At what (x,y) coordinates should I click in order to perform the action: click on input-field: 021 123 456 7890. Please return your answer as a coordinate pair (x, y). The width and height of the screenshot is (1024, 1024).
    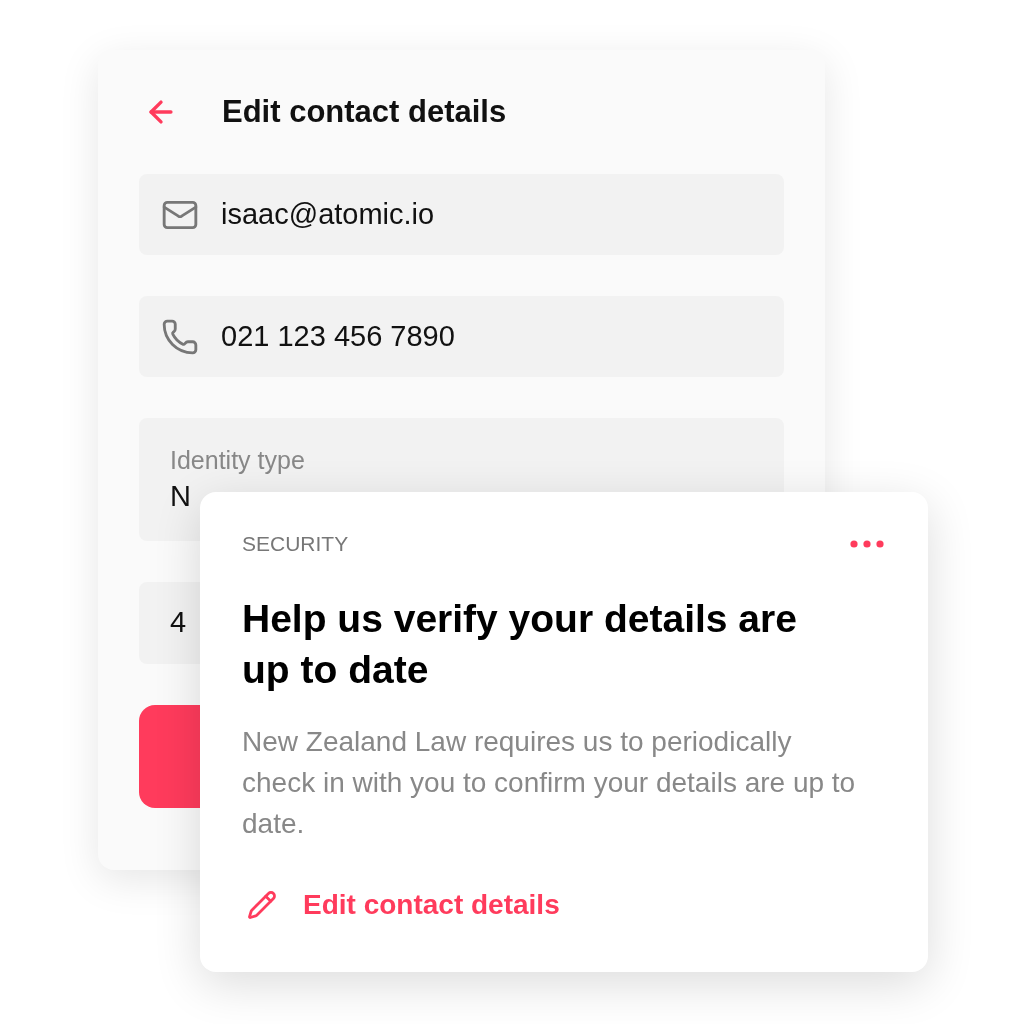
    Looking at the image, I should click on (461, 336).